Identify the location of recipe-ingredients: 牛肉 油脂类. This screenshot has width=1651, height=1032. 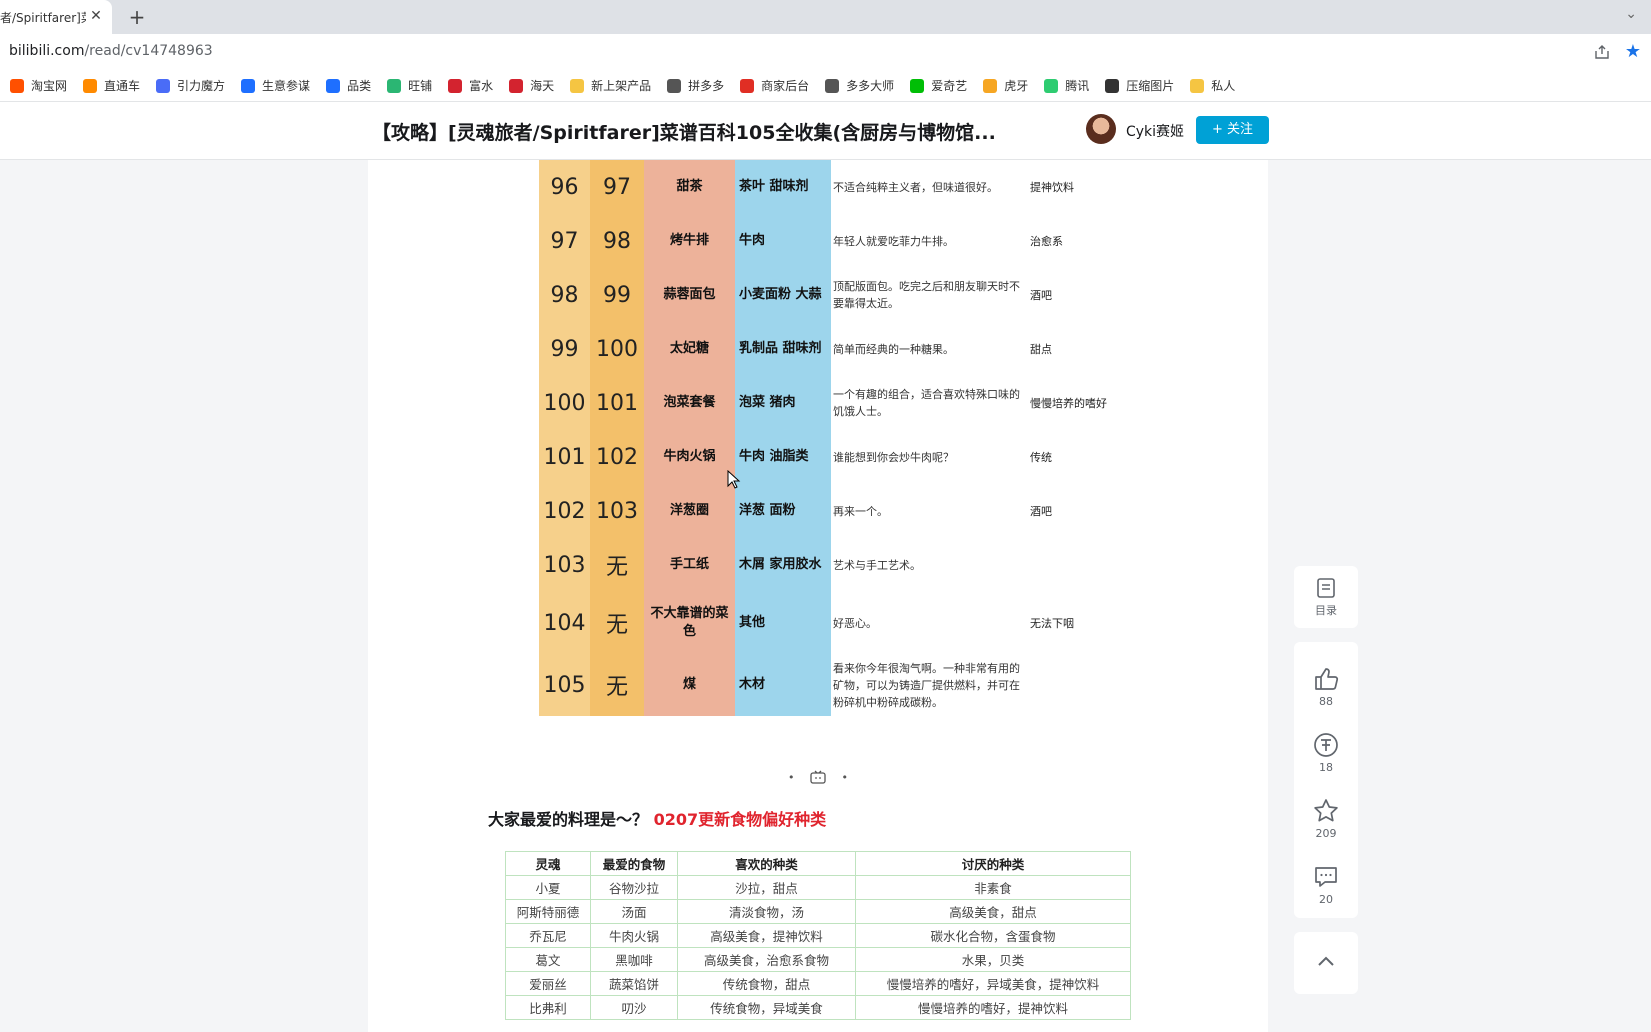
(783, 457).